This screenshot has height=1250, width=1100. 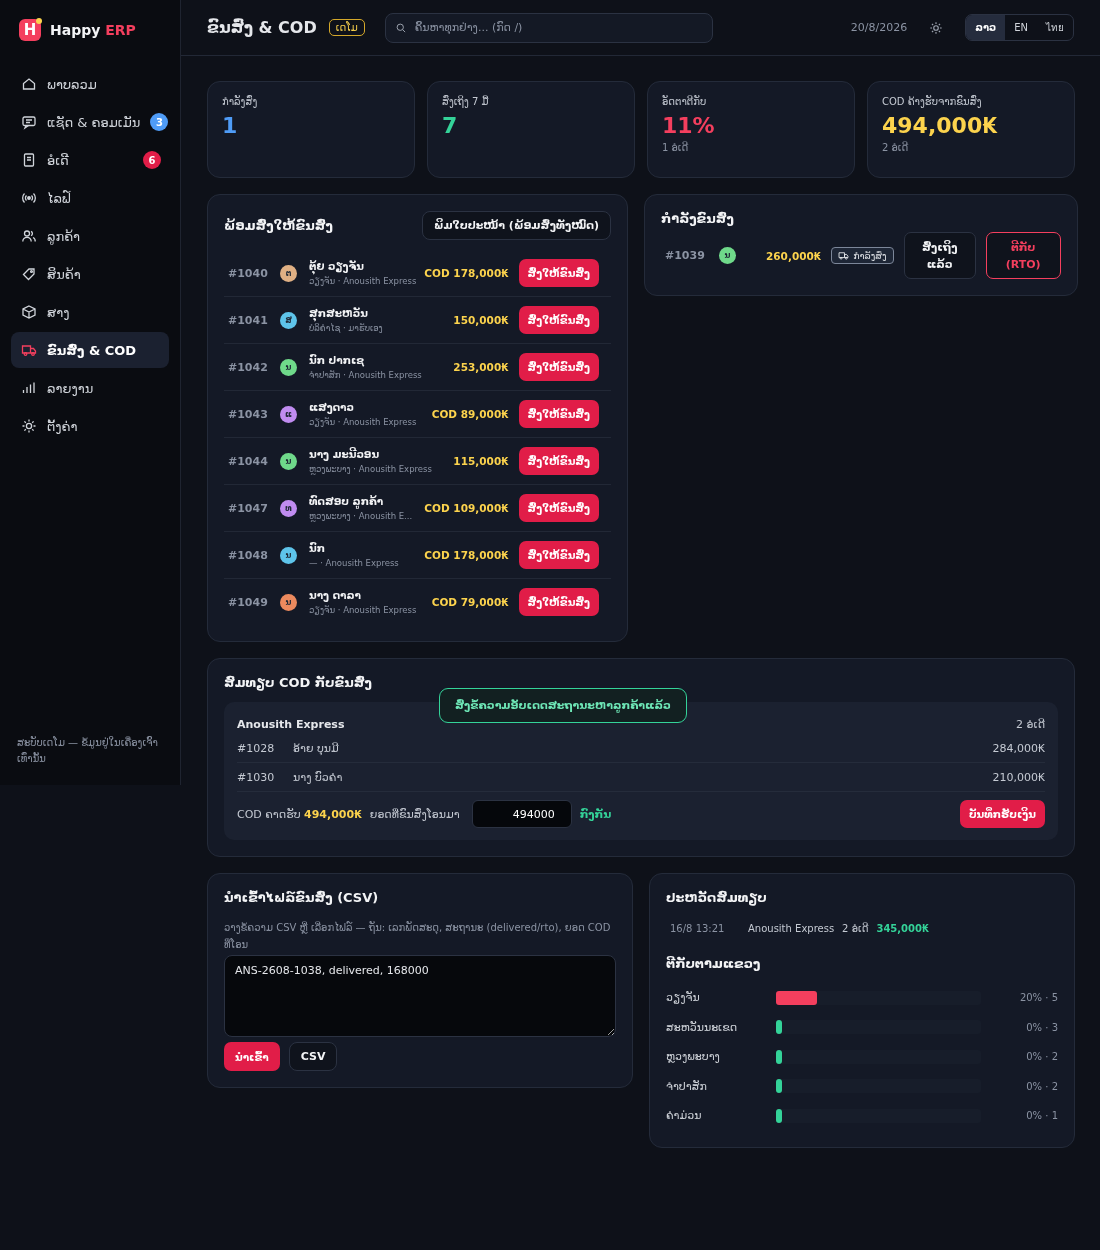 What do you see at coordinates (288, 414) in the screenshot?
I see `avatar: ແ` at bounding box center [288, 414].